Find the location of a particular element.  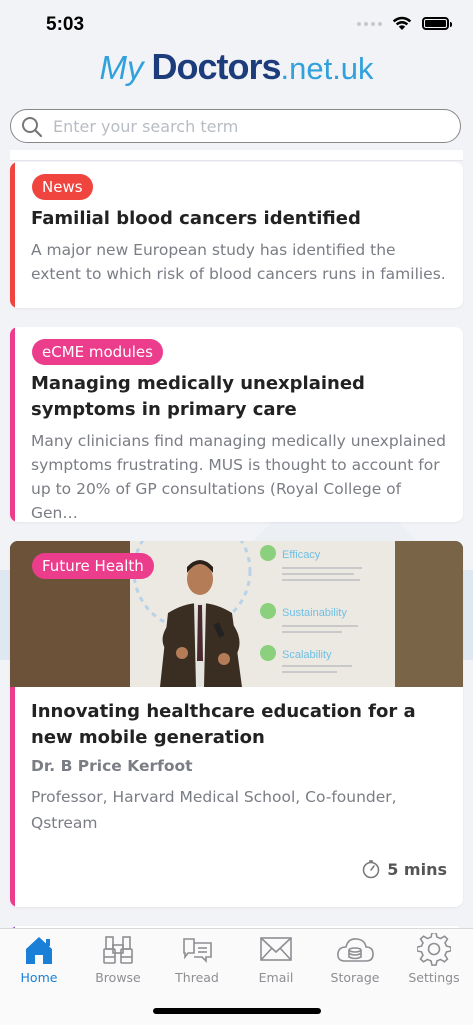

logo-my: My is located at coordinates (121, 67).